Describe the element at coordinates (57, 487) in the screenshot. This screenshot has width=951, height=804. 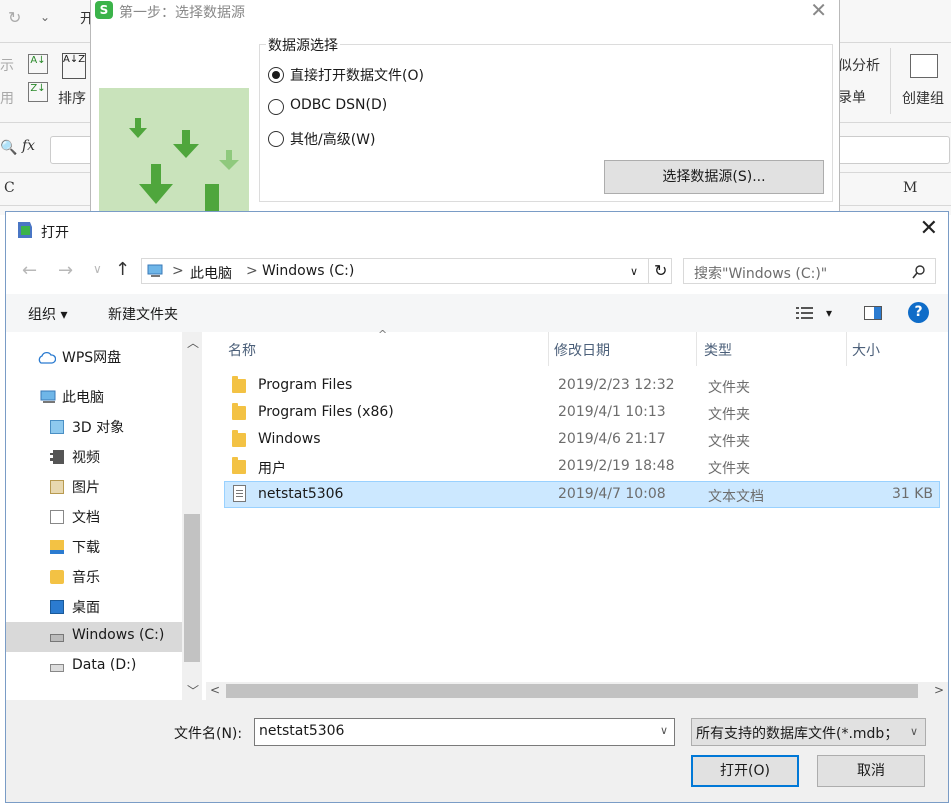
I see `picture-icon` at that location.